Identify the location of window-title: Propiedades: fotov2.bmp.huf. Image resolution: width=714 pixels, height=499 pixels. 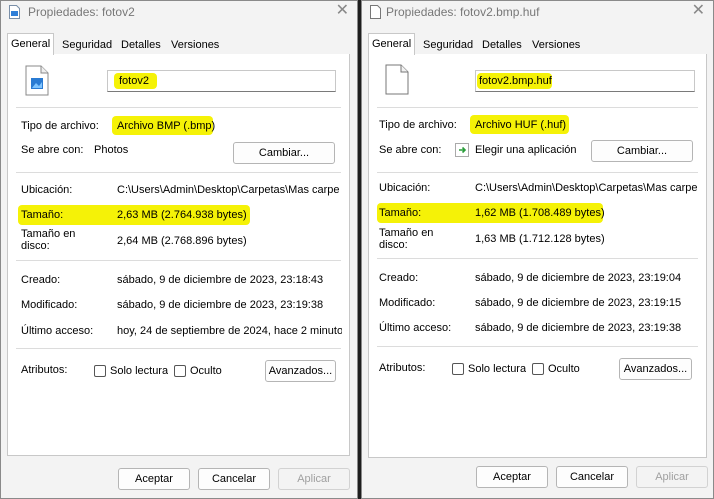
(463, 12).